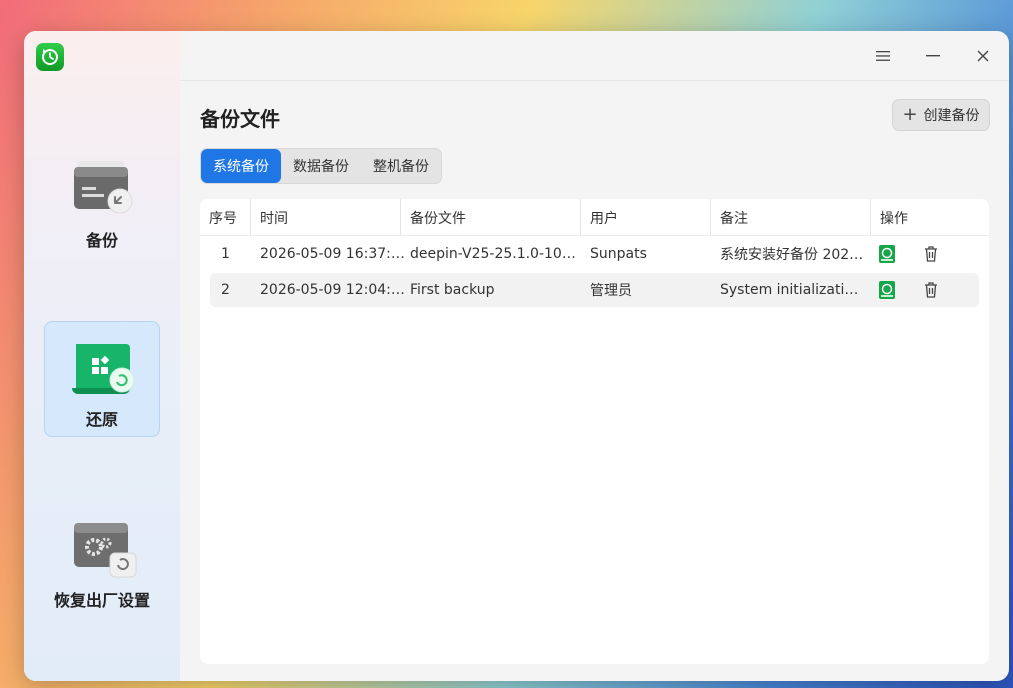 This screenshot has height=688, width=1013. What do you see at coordinates (325, 217) in the screenshot?
I see `column-header-time: 时间` at bounding box center [325, 217].